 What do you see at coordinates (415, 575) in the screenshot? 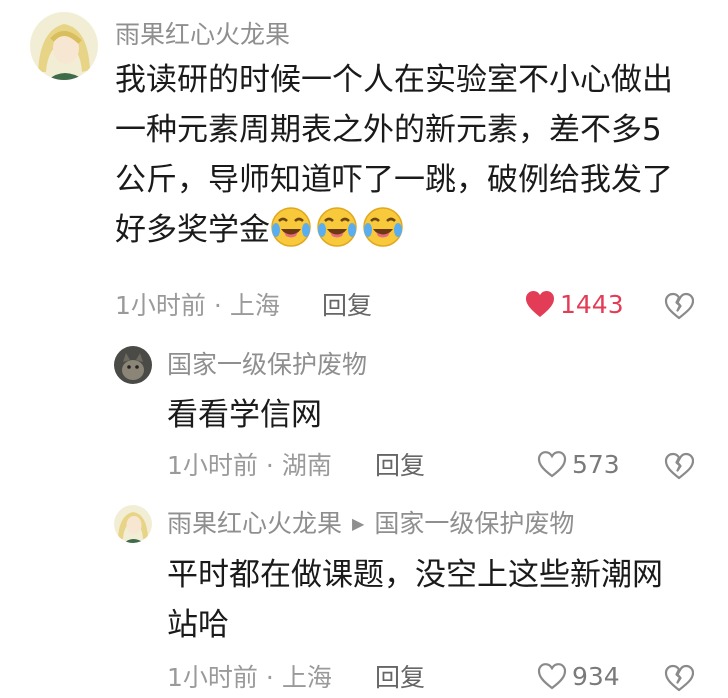
I see `comment-line: 平时都在做课题，没空上这些新潮网` at bounding box center [415, 575].